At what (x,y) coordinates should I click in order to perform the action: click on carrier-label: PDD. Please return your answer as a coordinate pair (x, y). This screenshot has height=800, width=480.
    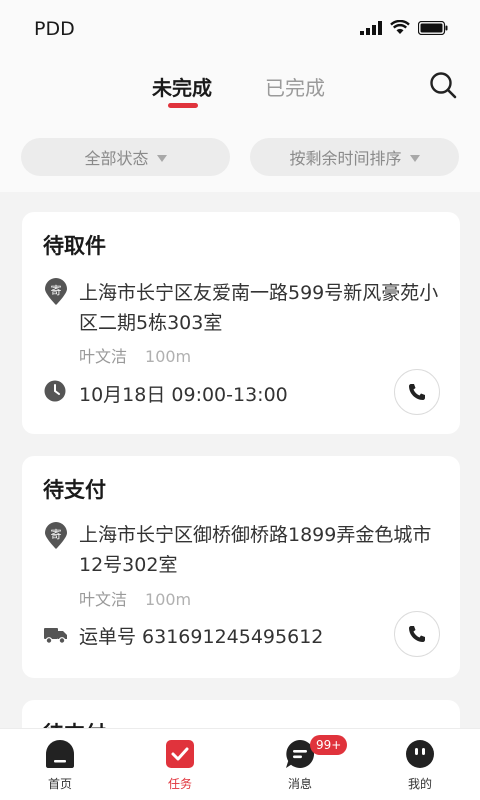
    Looking at the image, I should click on (54, 29).